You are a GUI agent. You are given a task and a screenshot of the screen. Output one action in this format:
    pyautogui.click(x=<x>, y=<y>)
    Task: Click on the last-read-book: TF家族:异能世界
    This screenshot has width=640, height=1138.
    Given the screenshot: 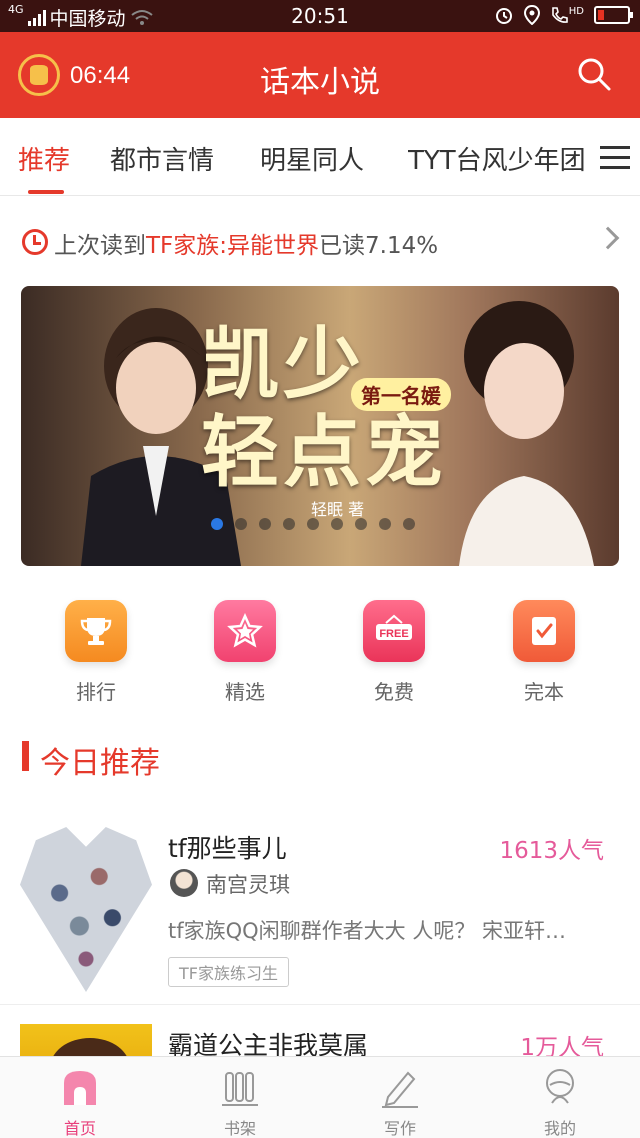 What is the action you would take?
    pyautogui.click(x=232, y=246)
    